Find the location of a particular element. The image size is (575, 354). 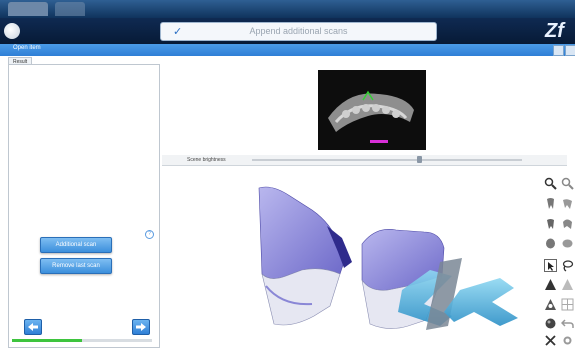

close-button is located at coordinates (570, 50).